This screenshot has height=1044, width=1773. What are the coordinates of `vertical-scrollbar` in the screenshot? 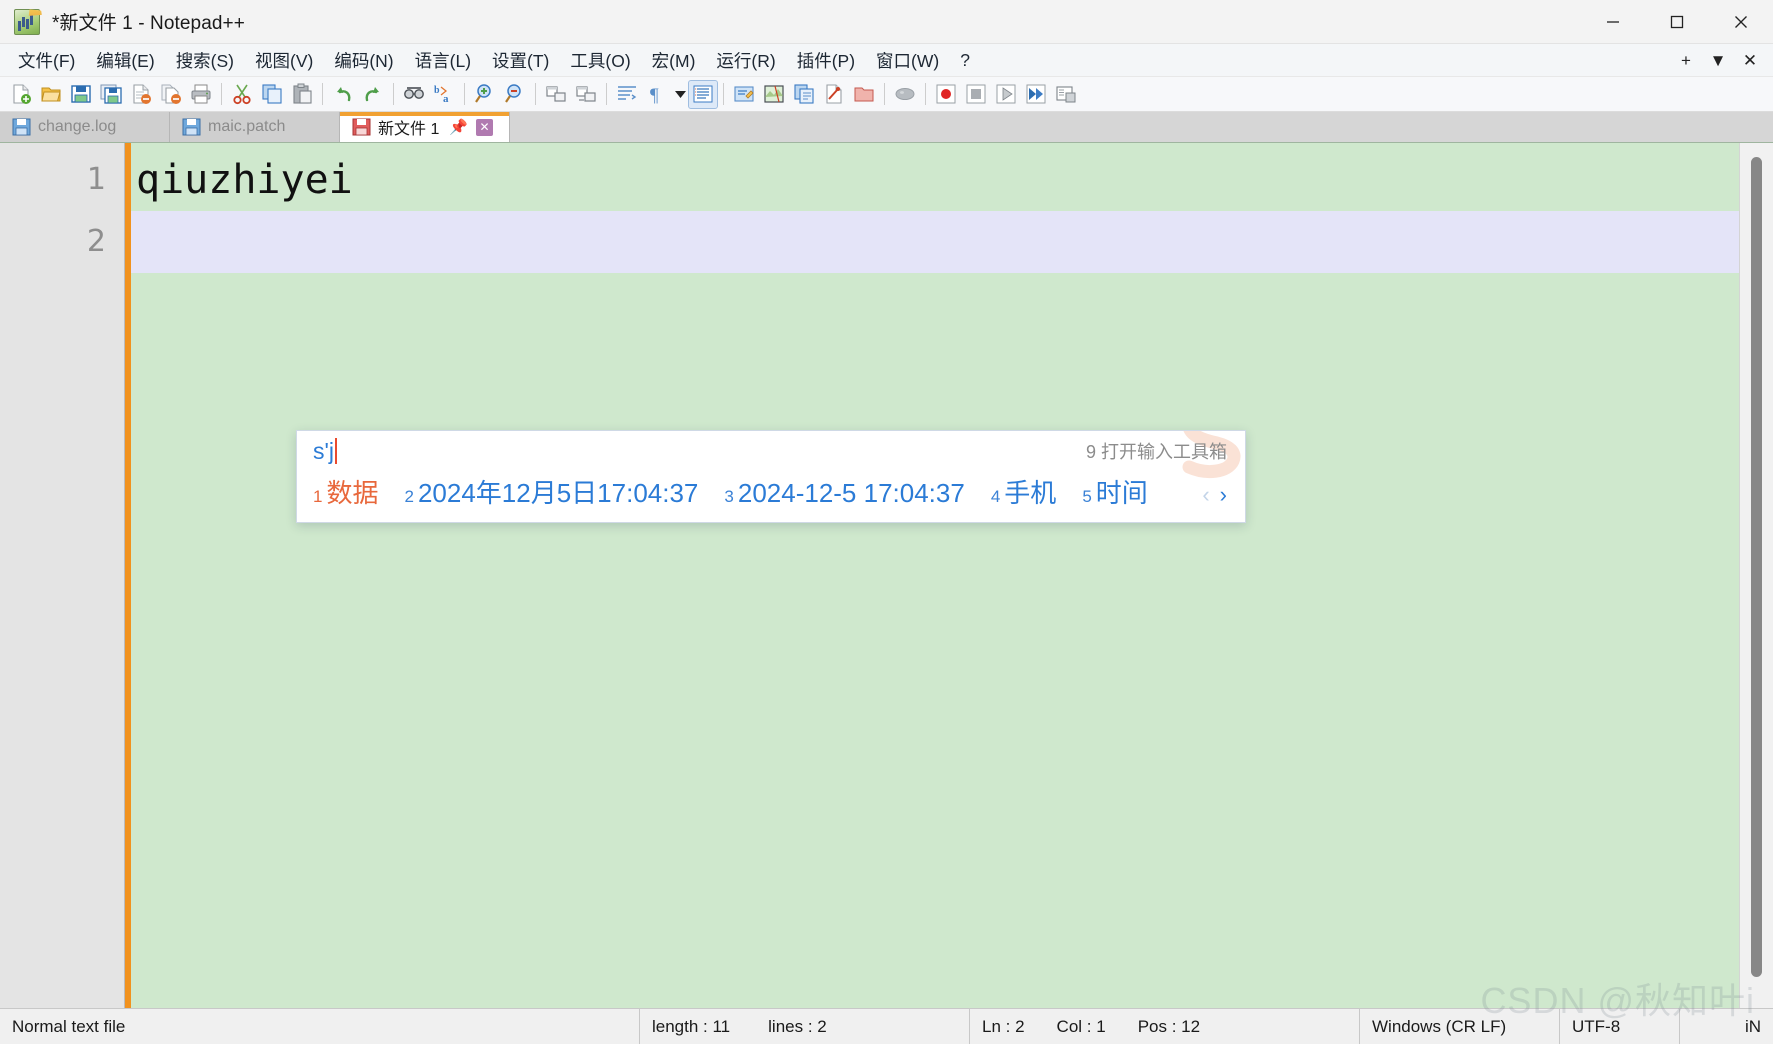 It's located at (1756, 575).